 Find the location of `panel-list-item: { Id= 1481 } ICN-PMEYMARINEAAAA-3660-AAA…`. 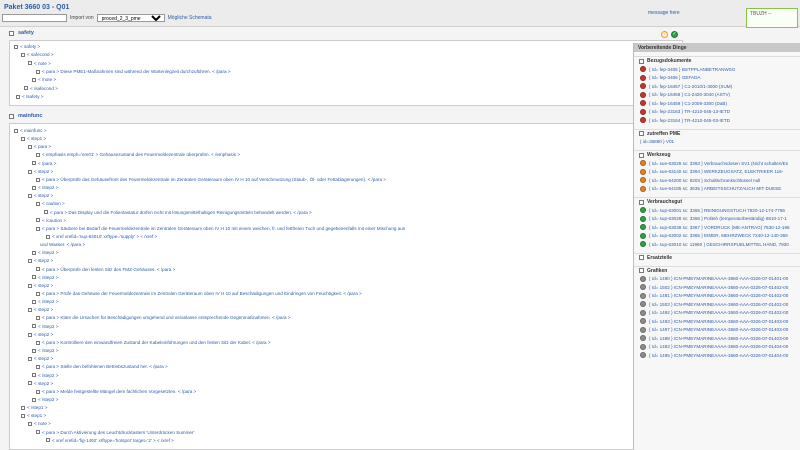

panel-list-item: { Id= 1481 } ICN-PMEYMARINEAAAA-3660-AAA… is located at coordinates (717, 296).